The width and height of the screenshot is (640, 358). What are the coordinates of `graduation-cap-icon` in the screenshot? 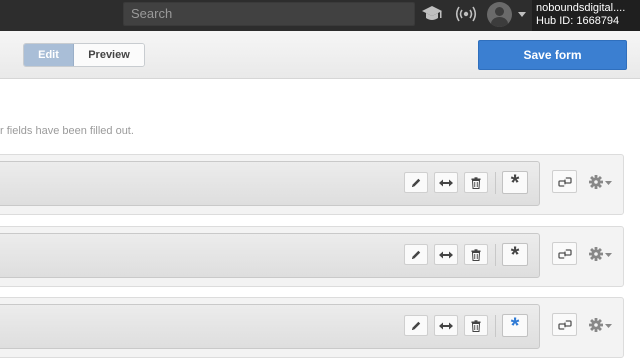 It's located at (432, 14).